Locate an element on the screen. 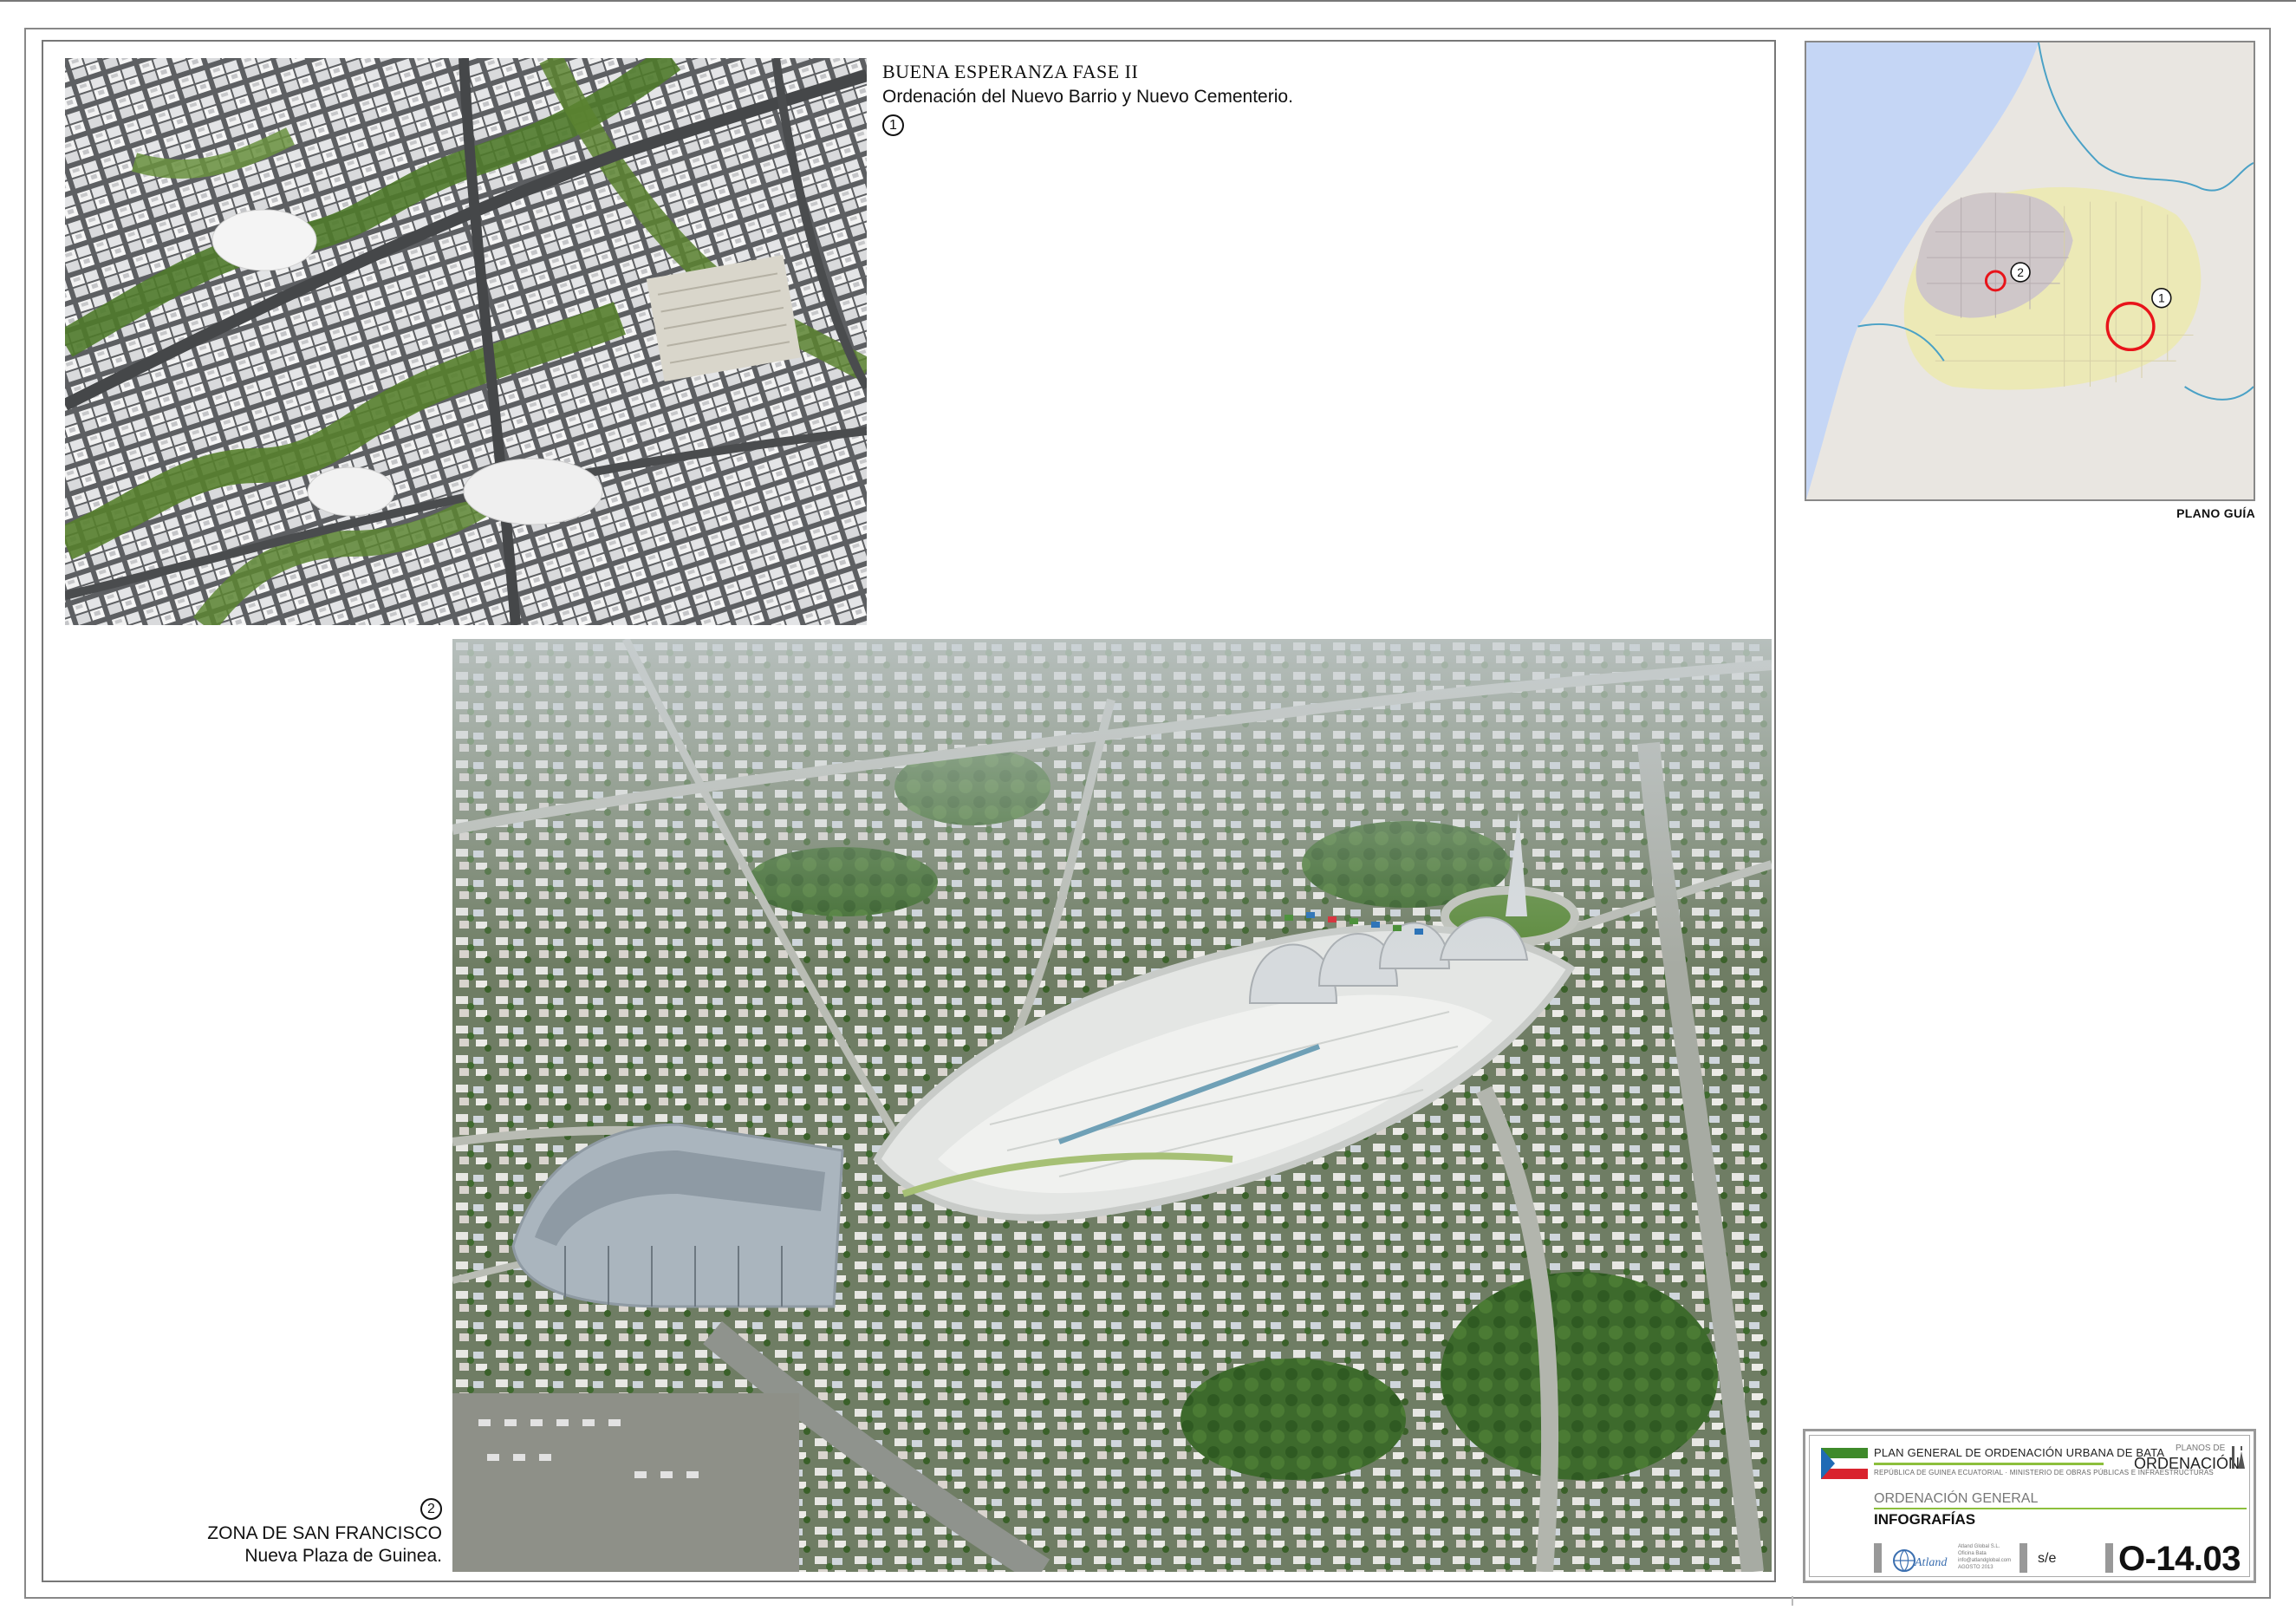  bottom-caption-line2: Nueva Plaza de Guinea. is located at coordinates (343, 1556).